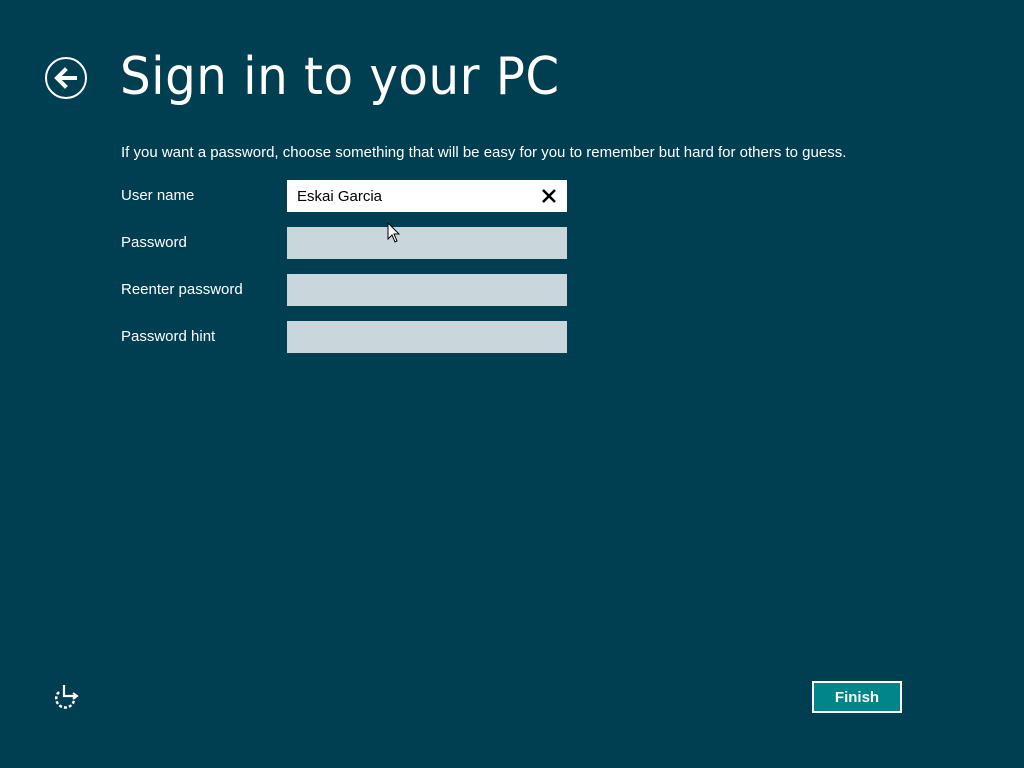 The image size is (1024, 768). I want to click on password-input, so click(427, 243).